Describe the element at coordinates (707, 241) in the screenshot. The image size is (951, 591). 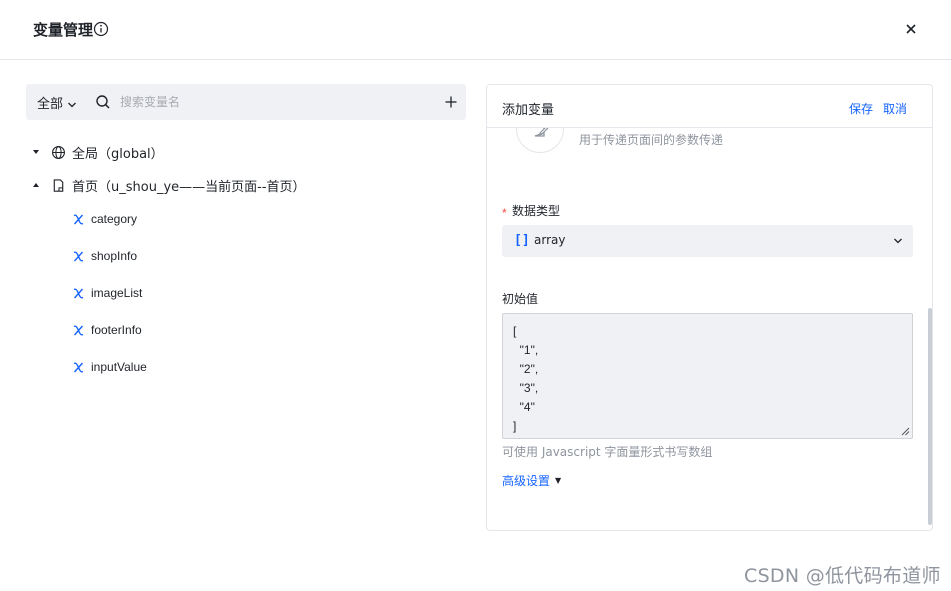
I see `data-type-select: [] array` at that location.